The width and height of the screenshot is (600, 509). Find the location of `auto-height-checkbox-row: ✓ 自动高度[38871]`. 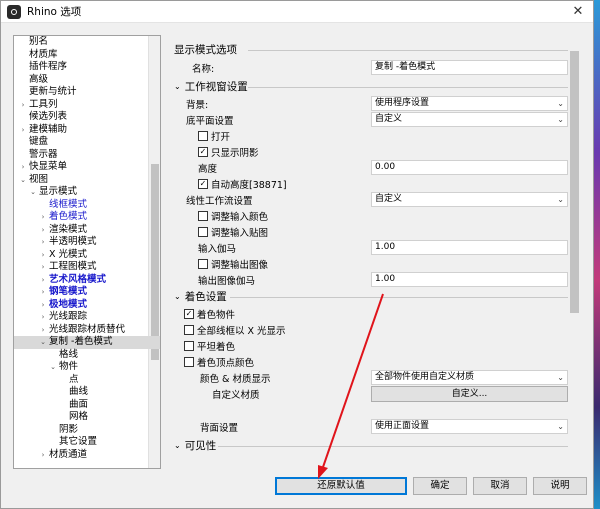

auto-height-checkbox-row: ✓ 自动高度[38871] is located at coordinates (242, 184).